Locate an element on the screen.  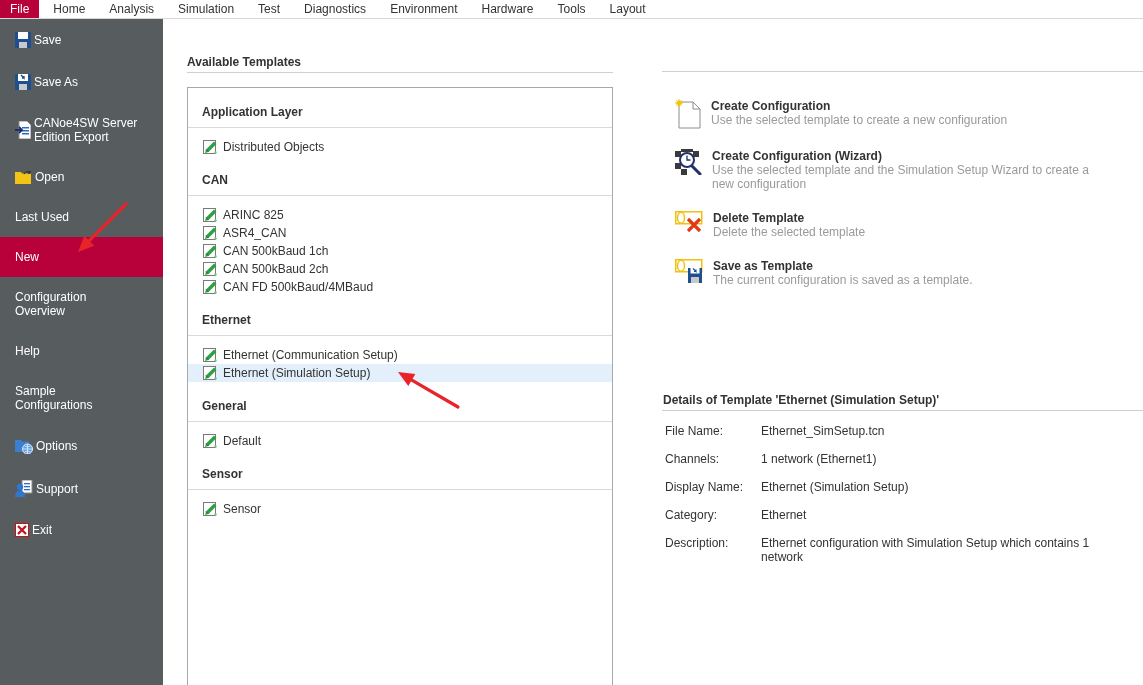
document-arrow-icon is located at coordinates (23, 130).